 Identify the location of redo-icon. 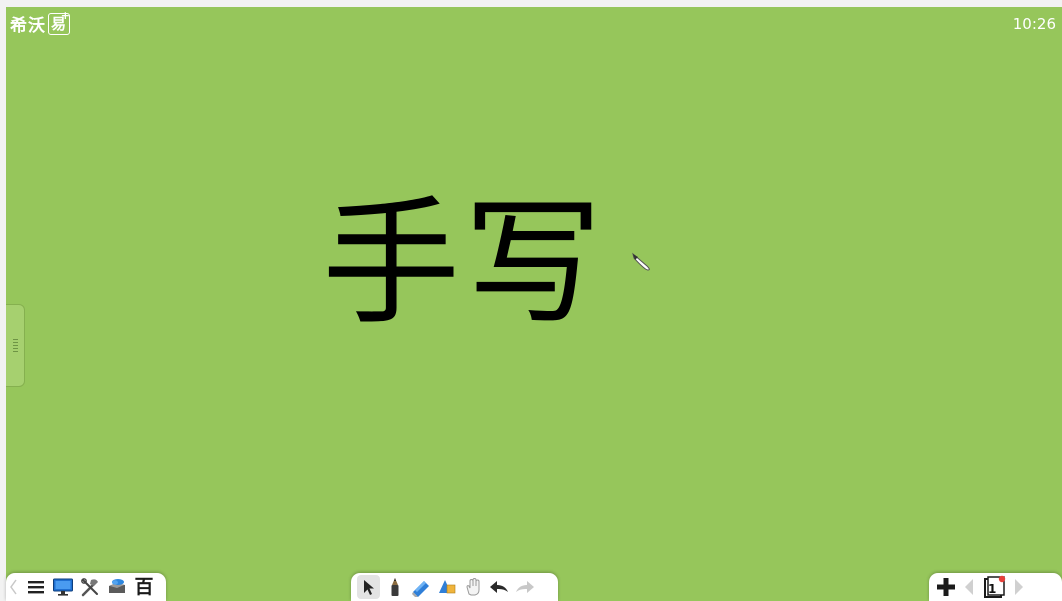
(524, 587).